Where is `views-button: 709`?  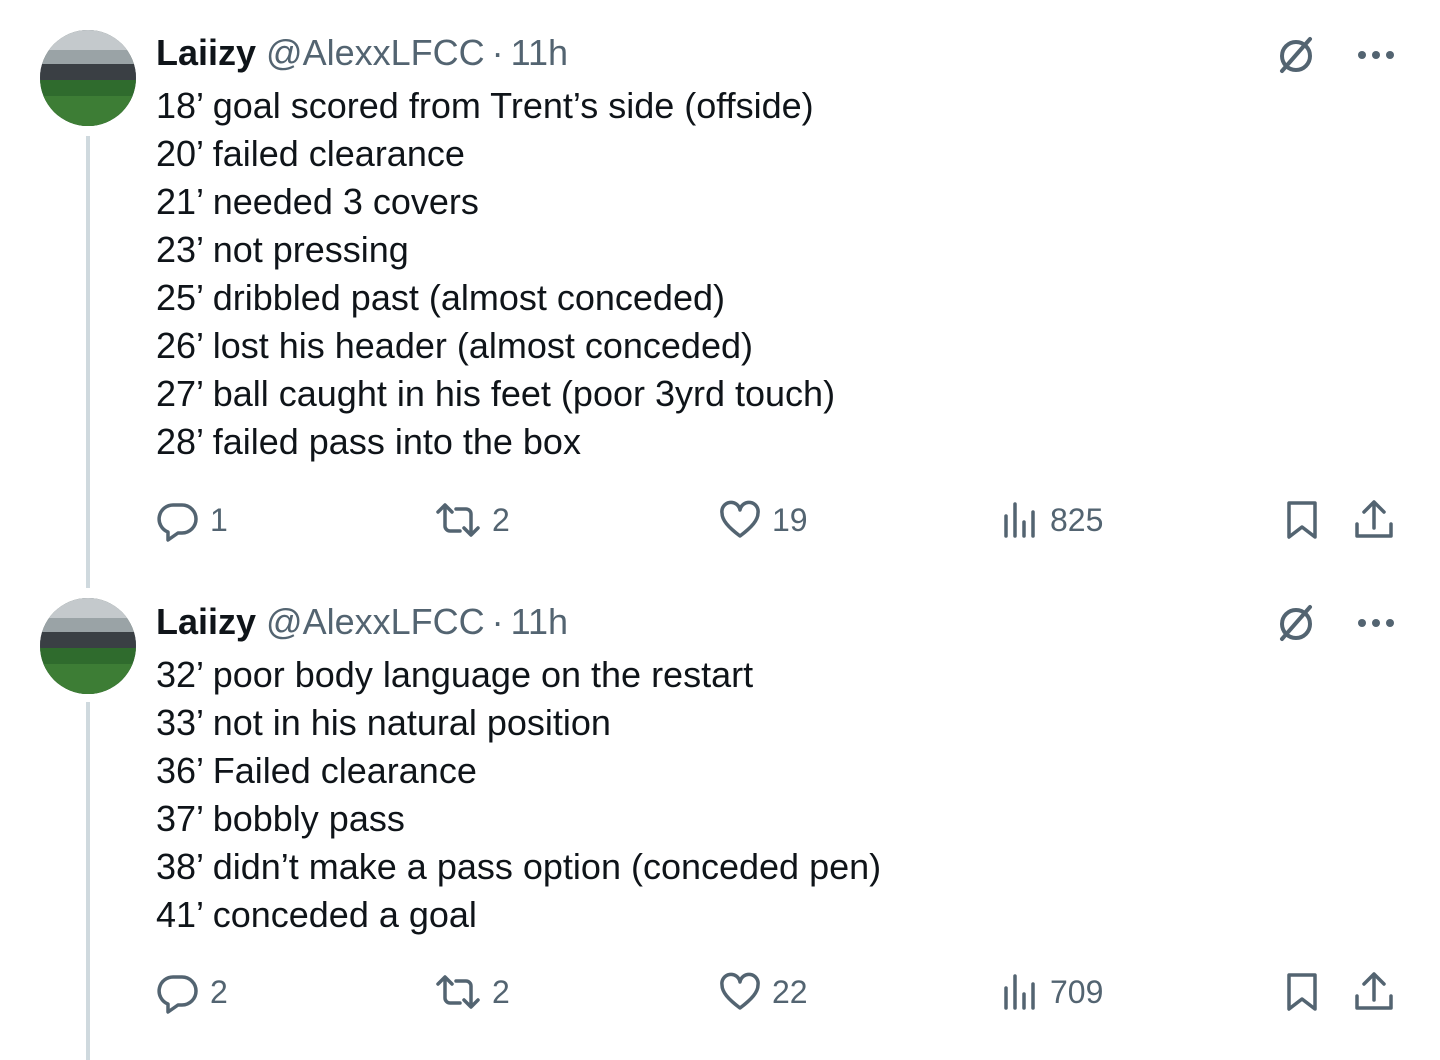
views-button: 709 is located at coordinates (1051, 992).